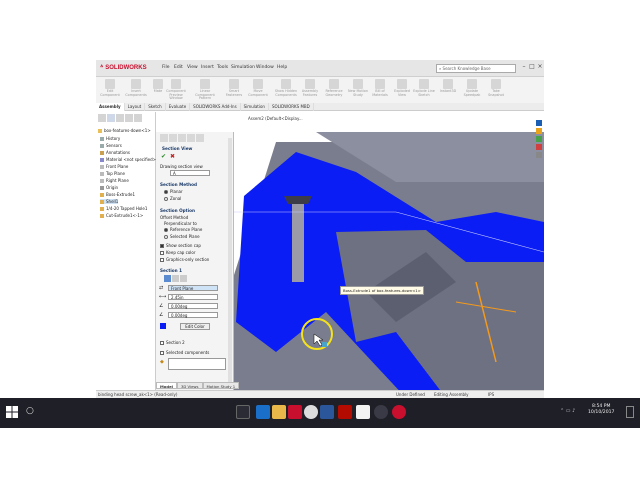  What do you see at coordinates (363, 412) in the screenshot?
I see `paint-icon` at bounding box center [363, 412].